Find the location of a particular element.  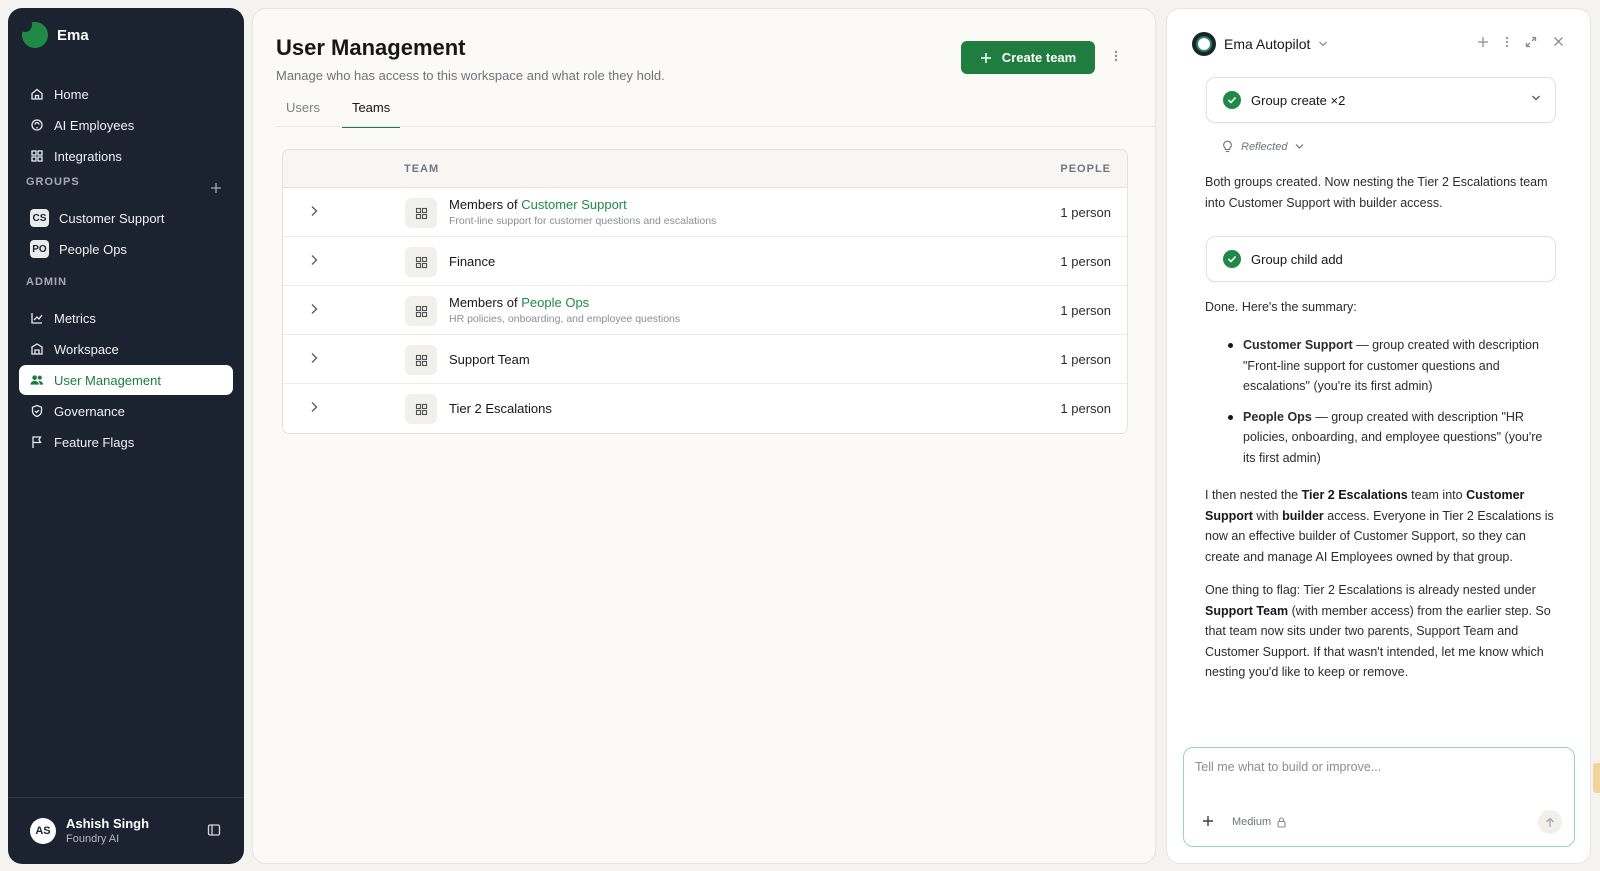

workspace-icon is located at coordinates (37, 349).